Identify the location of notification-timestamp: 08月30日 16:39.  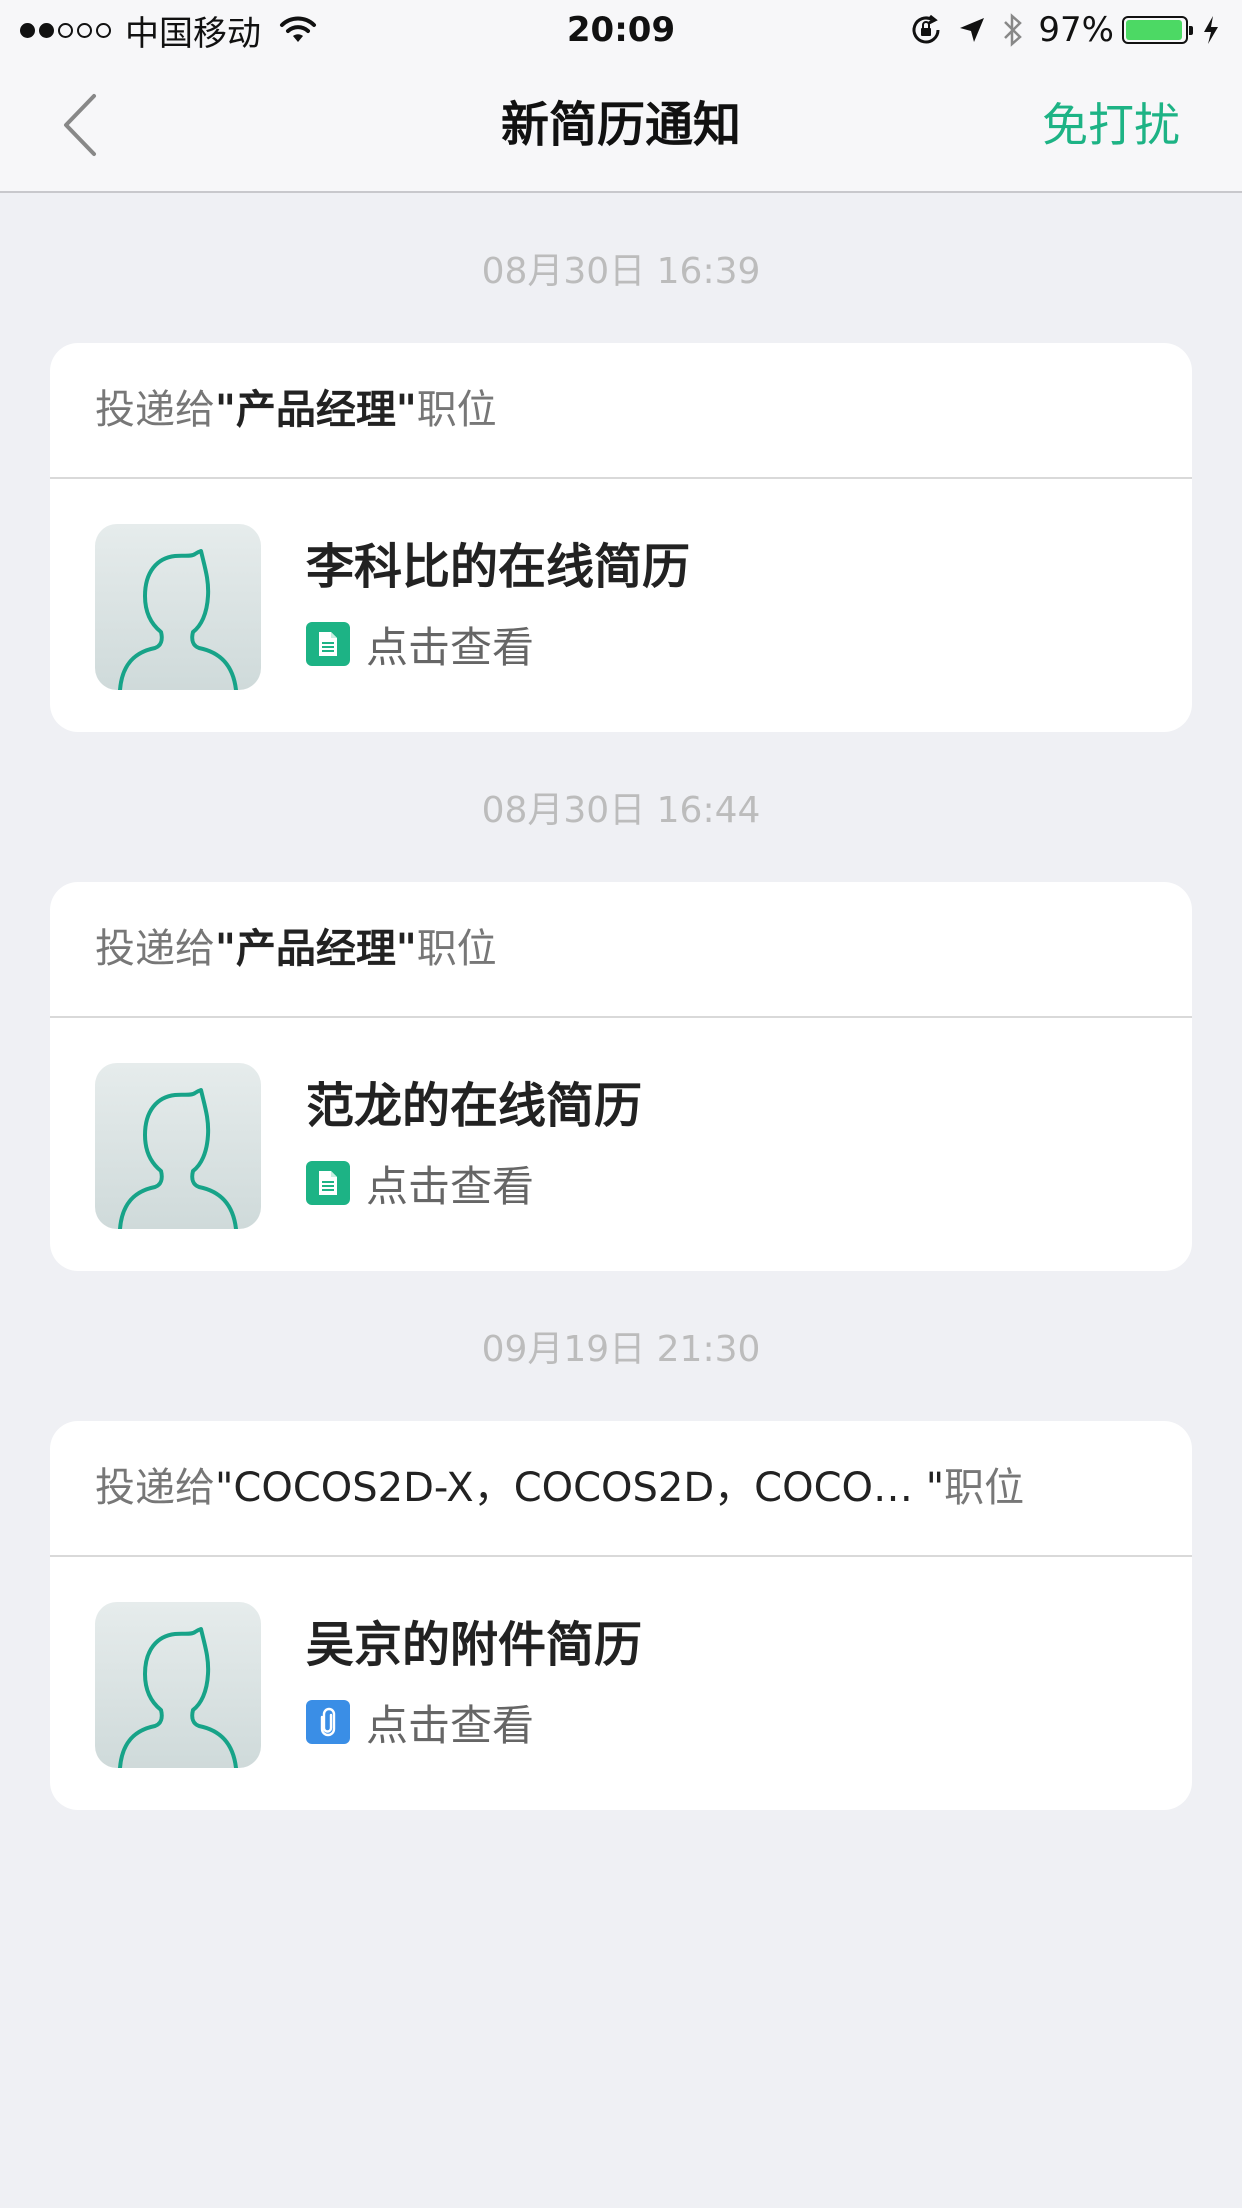
(621, 271).